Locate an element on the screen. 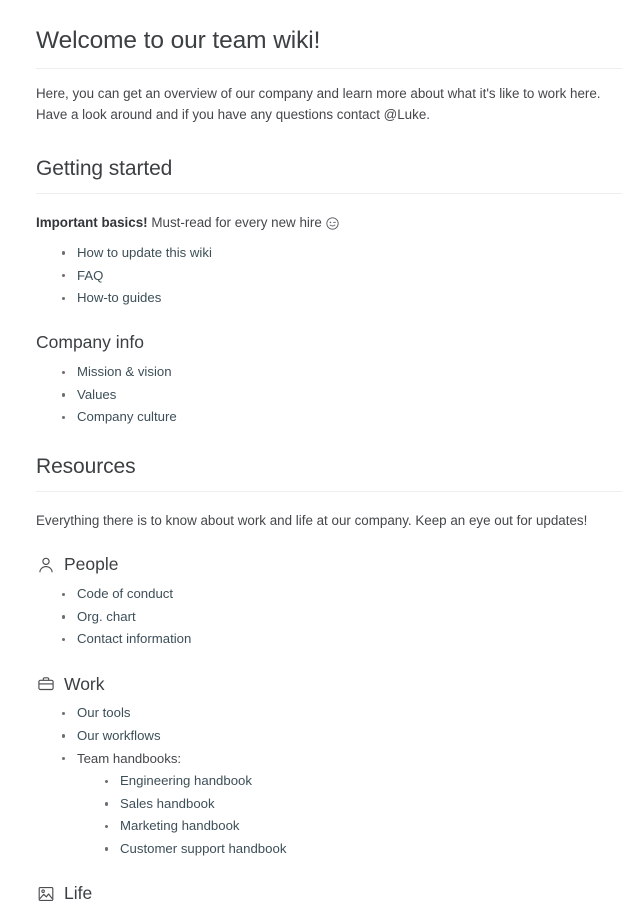 The height and width of the screenshot is (905, 640). lead-rest-text: Must-read for every new hire is located at coordinates (236, 223).